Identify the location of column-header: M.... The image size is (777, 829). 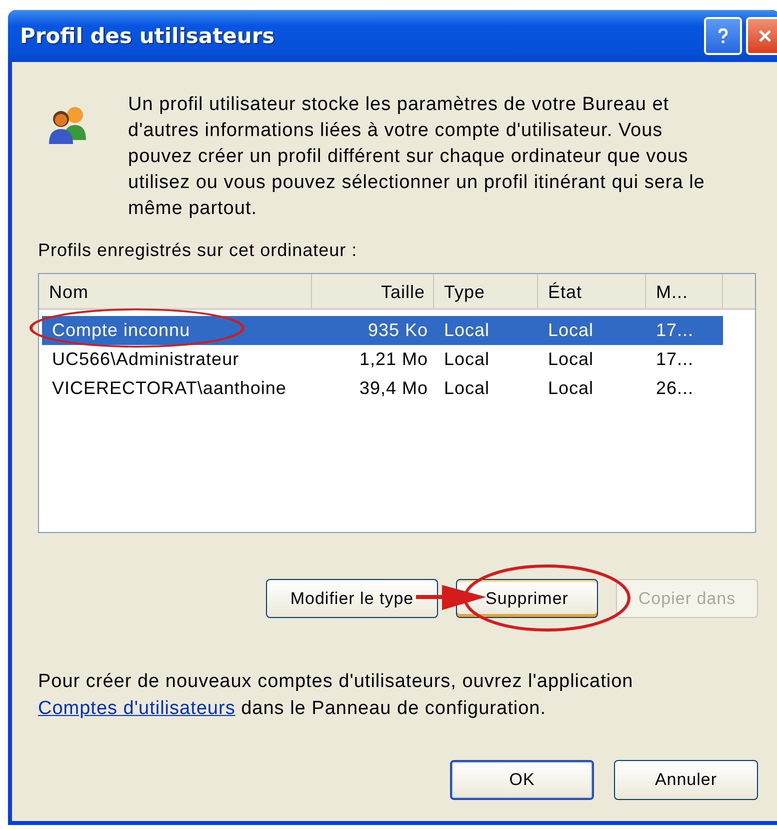
(684, 291).